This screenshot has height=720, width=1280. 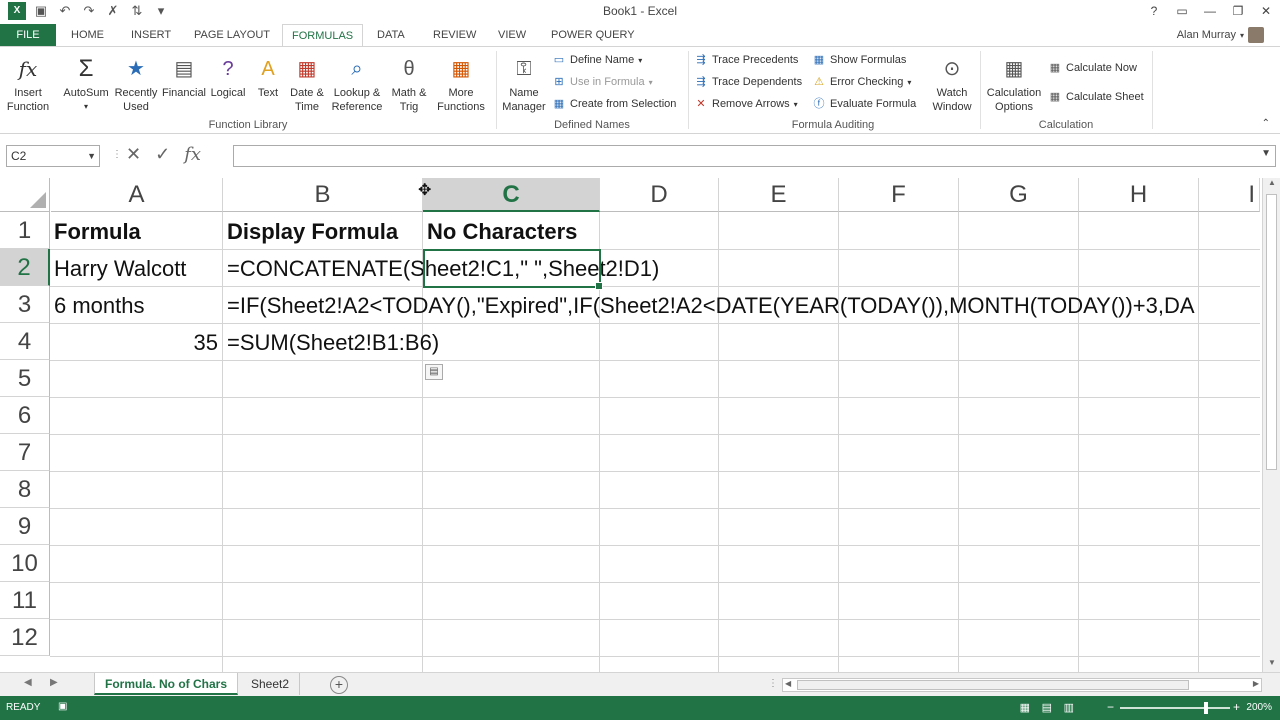 What do you see at coordinates (25, 415) in the screenshot?
I see `row-header-6: 6` at bounding box center [25, 415].